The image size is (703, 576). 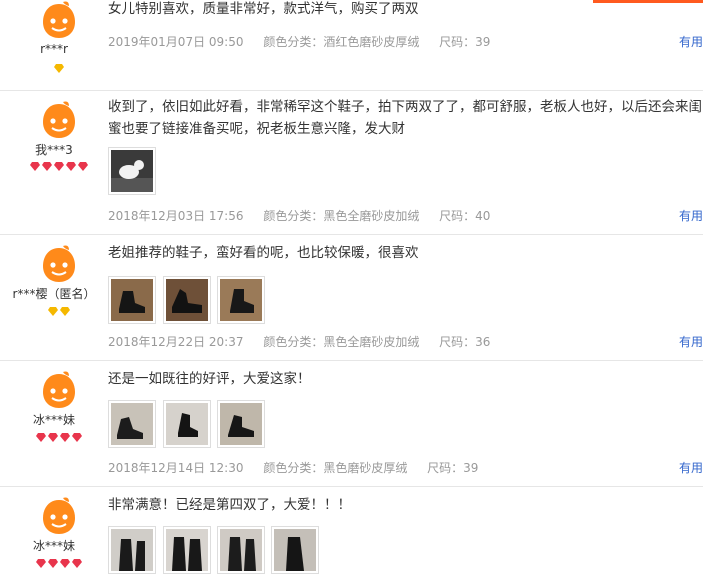 What do you see at coordinates (263, 253) in the screenshot?
I see `review-text: 老姐推荐的鞋子，蛮好看的呢，也比较保暖，很喜欢` at bounding box center [263, 253].